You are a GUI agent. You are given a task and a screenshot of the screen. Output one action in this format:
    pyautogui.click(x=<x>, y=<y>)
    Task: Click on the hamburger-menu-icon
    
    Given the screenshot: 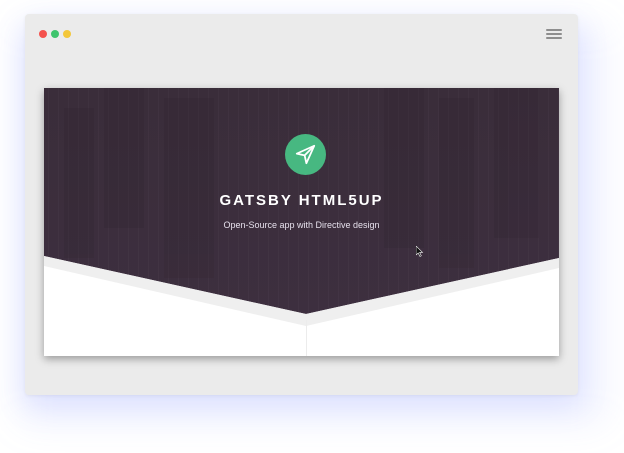 What is the action you would take?
    pyautogui.click(x=554, y=34)
    